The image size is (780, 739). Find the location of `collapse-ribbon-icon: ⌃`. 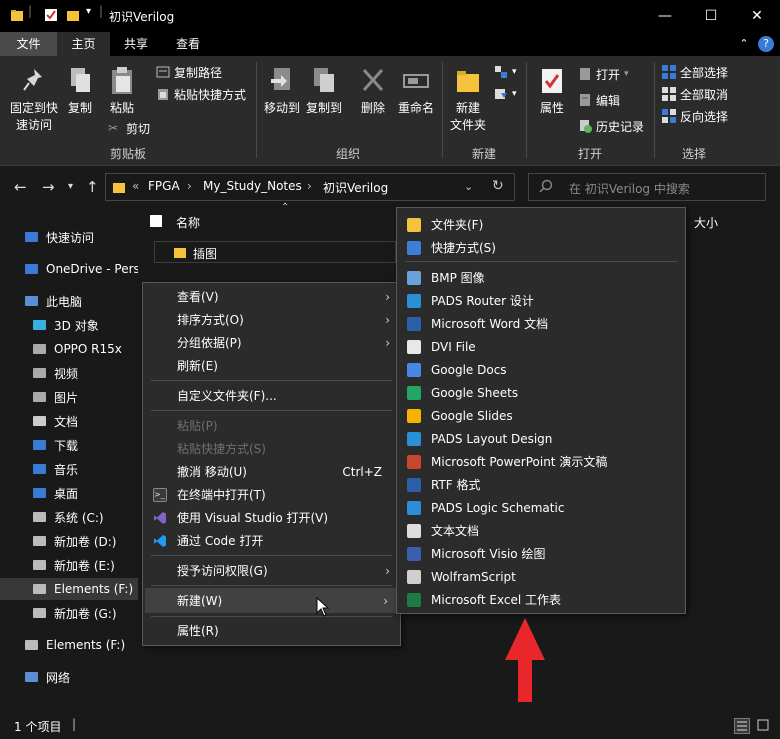

collapse-ribbon-icon: ⌃ is located at coordinates (744, 44).